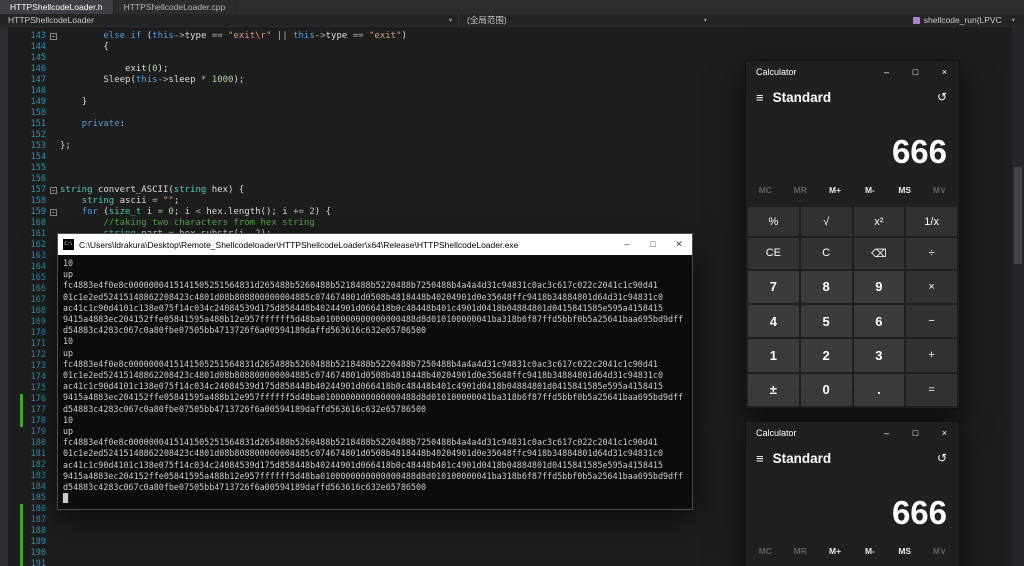 The height and width of the screenshot is (566, 1024). What do you see at coordinates (773, 321) in the screenshot?
I see `calc-key-4: 4` at bounding box center [773, 321].